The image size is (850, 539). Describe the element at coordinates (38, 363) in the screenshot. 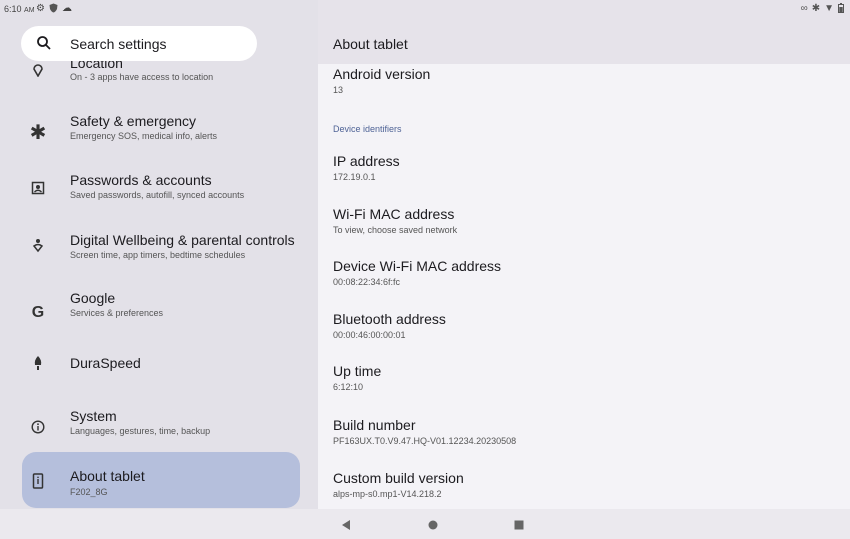

I see `rocket-icon` at that location.